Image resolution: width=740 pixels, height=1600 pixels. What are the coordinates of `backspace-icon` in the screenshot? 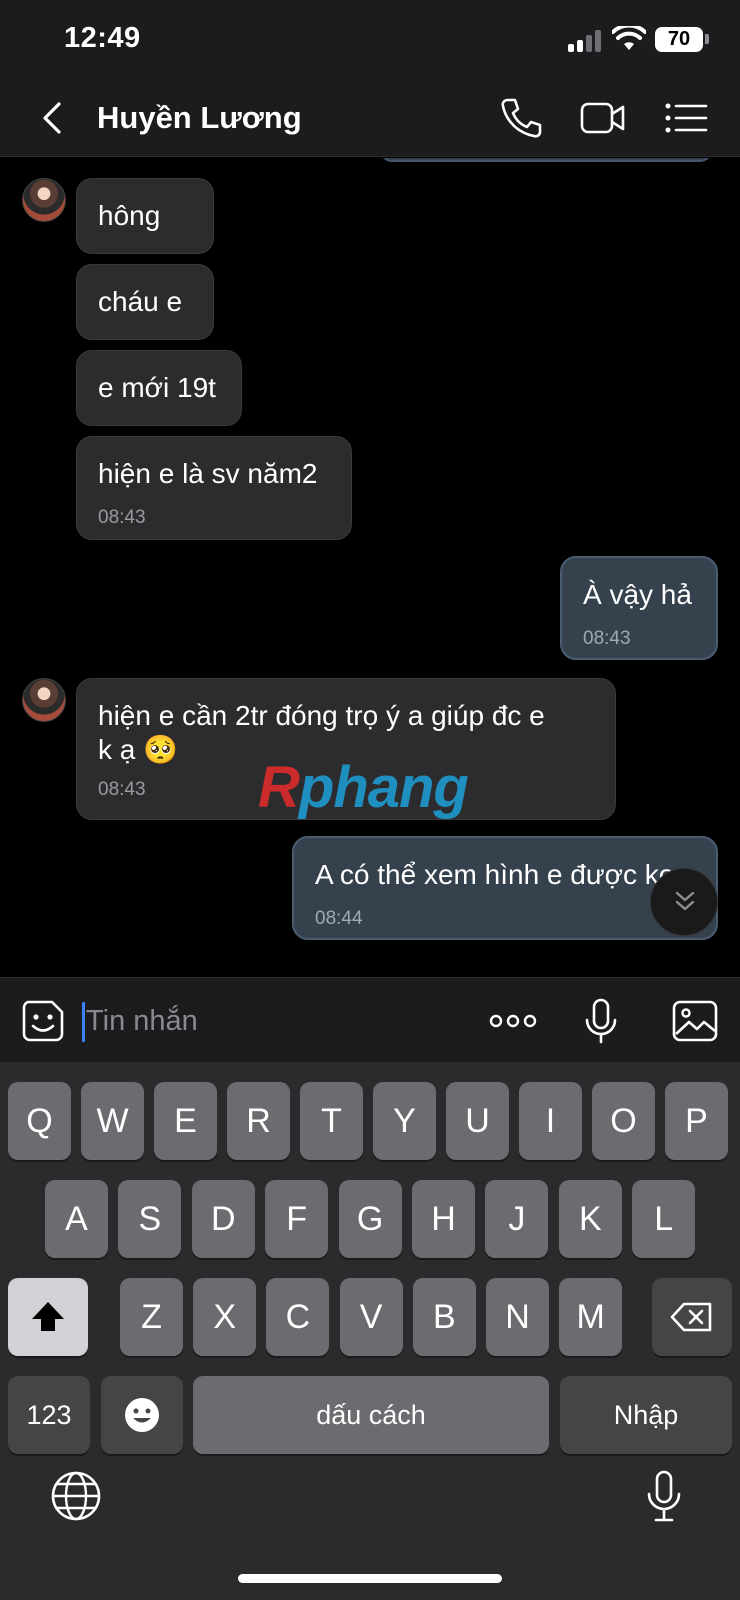 It's located at (691, 1317).